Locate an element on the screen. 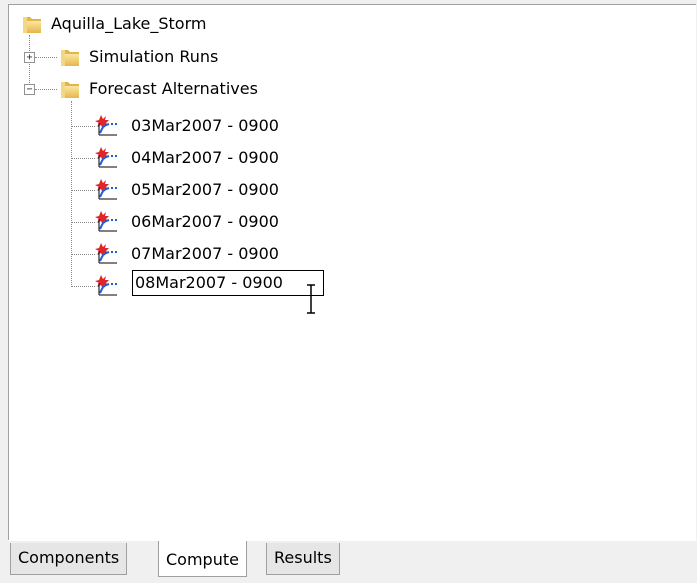  expand-button: + is located at coordinates (29, 57).